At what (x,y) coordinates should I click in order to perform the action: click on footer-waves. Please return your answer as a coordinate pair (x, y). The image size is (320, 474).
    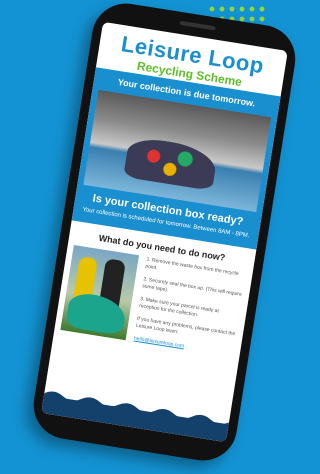
    Looking at the image, I should click on (135, 417).